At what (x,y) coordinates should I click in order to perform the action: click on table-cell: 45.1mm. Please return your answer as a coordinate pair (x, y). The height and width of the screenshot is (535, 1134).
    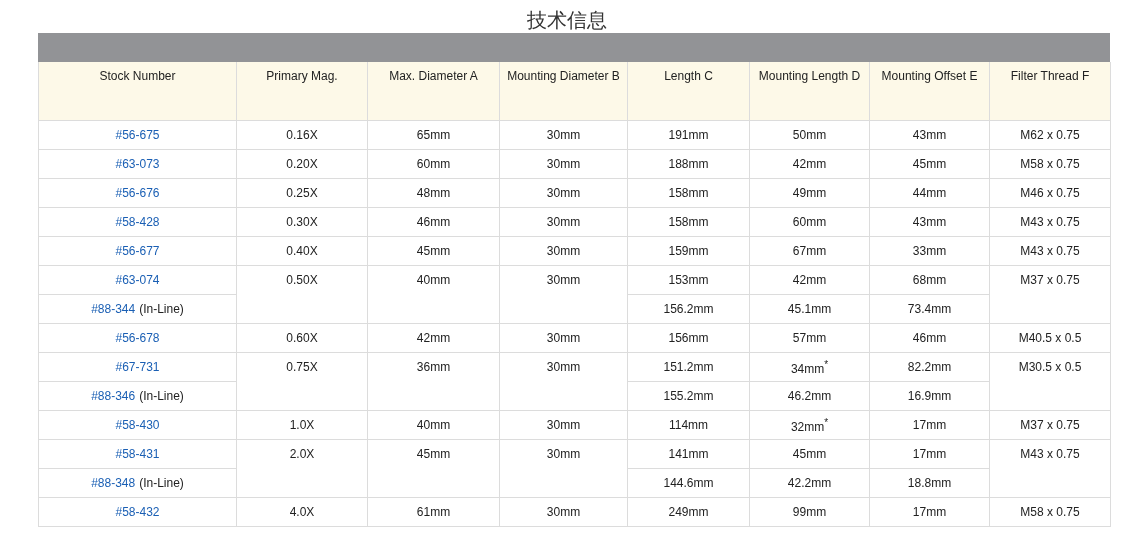
    Looking at the image, I should click on (809, 309).